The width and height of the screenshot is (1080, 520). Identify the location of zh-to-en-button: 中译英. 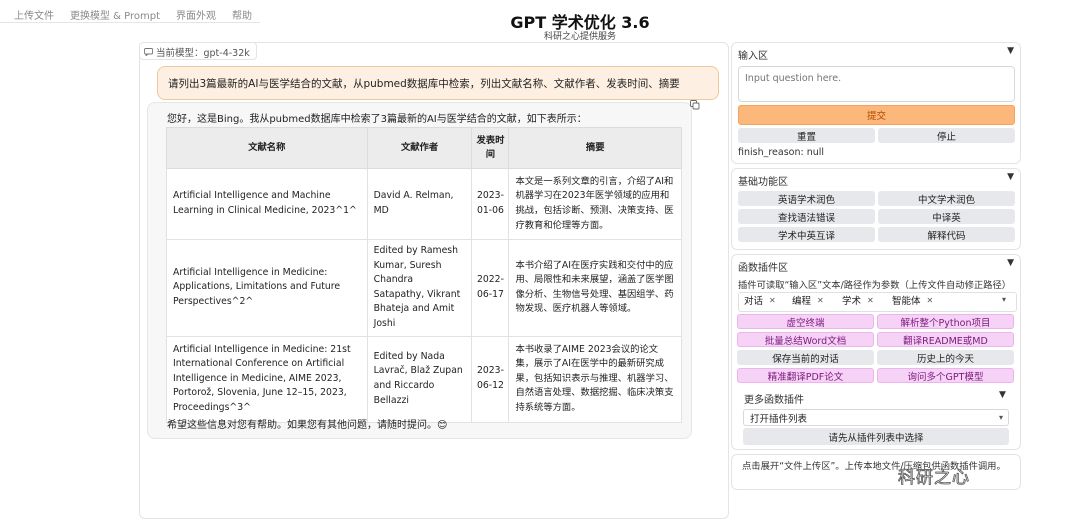
(946, 216).